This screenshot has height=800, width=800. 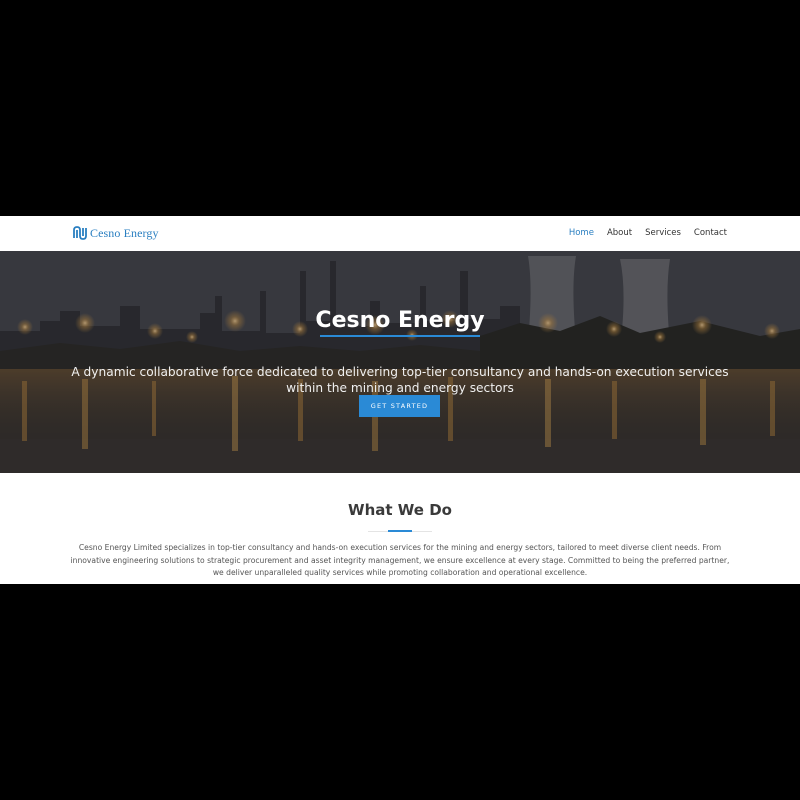 I want to click on nav-home: Home, so click(x=581, y=233).